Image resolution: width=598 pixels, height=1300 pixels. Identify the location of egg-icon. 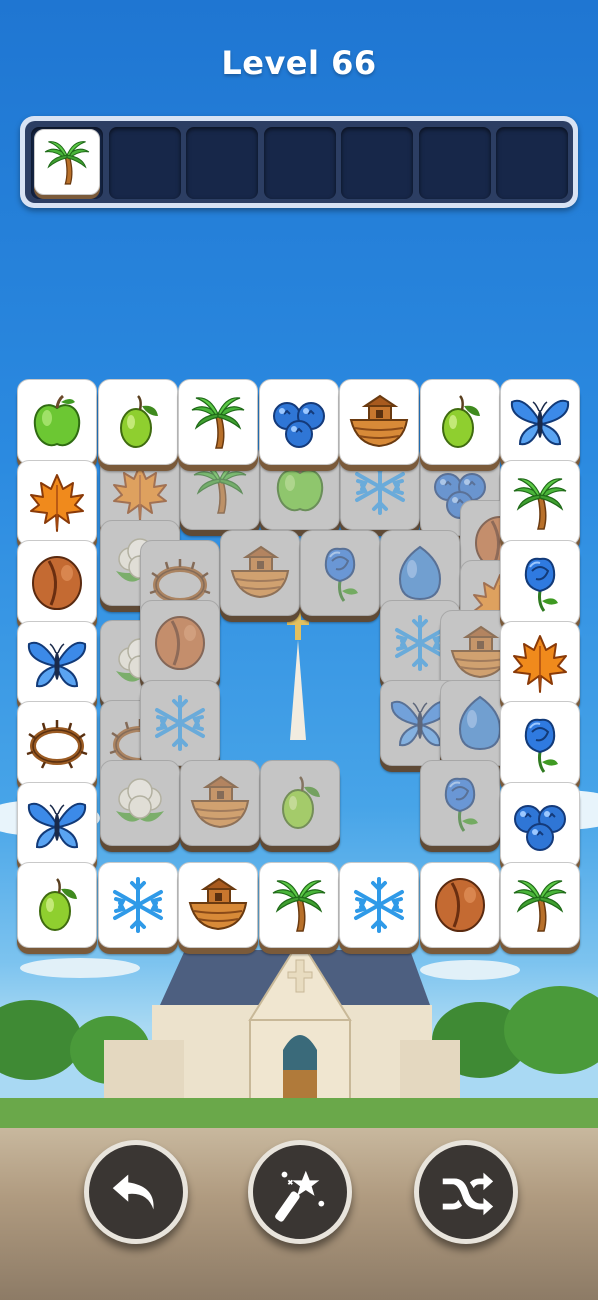
(420, 573).